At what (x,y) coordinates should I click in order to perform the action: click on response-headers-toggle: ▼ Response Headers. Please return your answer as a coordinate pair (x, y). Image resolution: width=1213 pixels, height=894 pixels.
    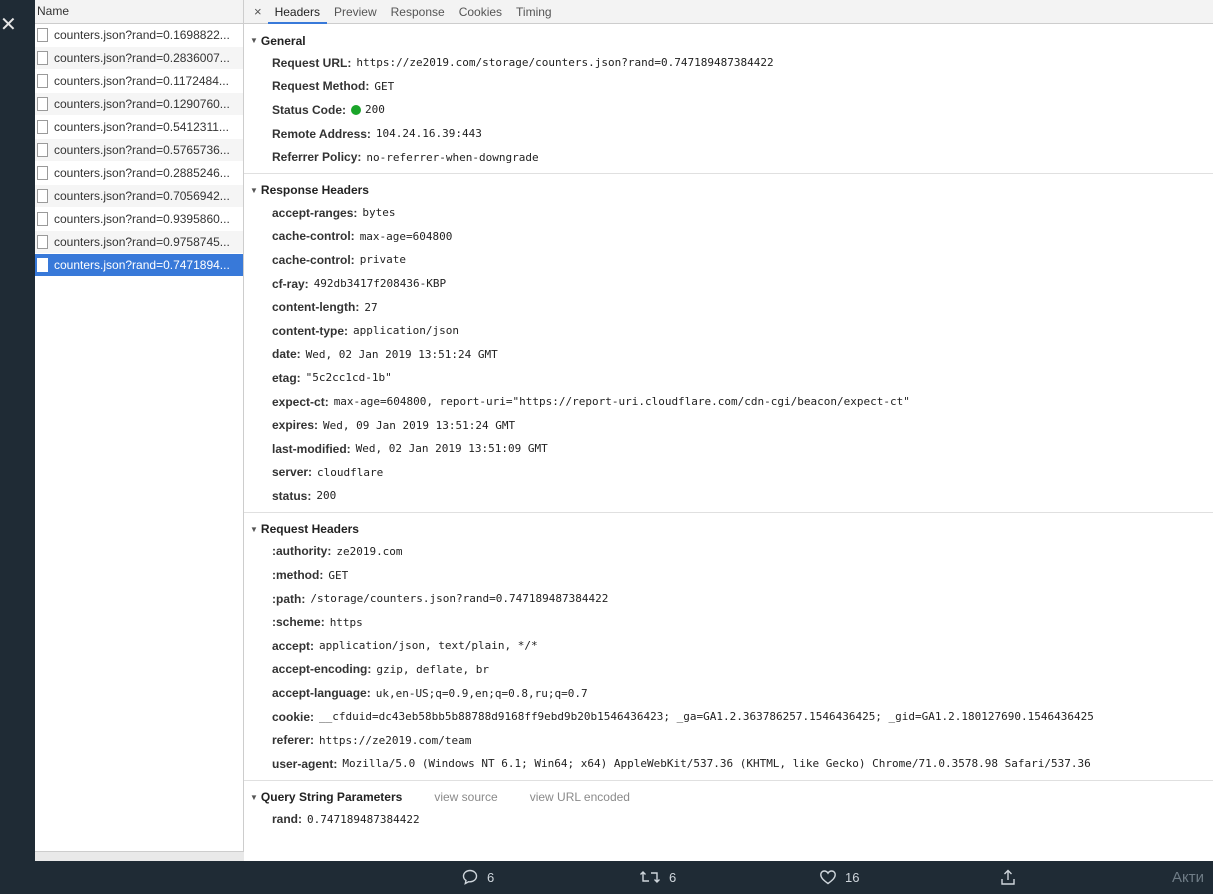
    Looking at the image, I should click on (728, 186).